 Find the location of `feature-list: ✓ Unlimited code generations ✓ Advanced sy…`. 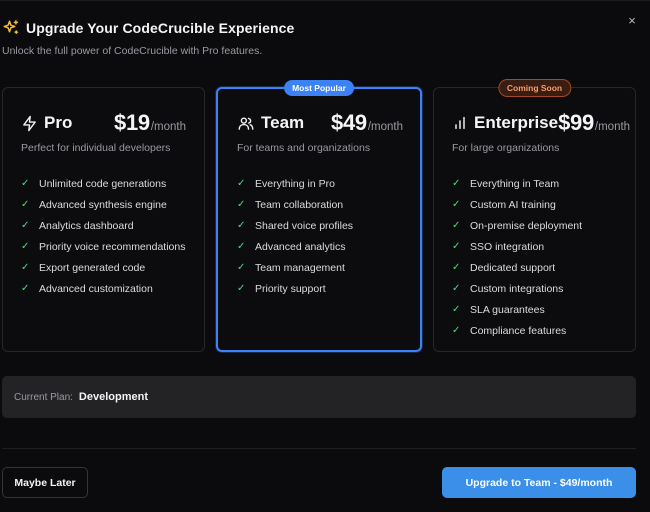

feature-list: ✓ Unlimited code generations ✓ Advanced sy… is located at coordinates (103, 236).